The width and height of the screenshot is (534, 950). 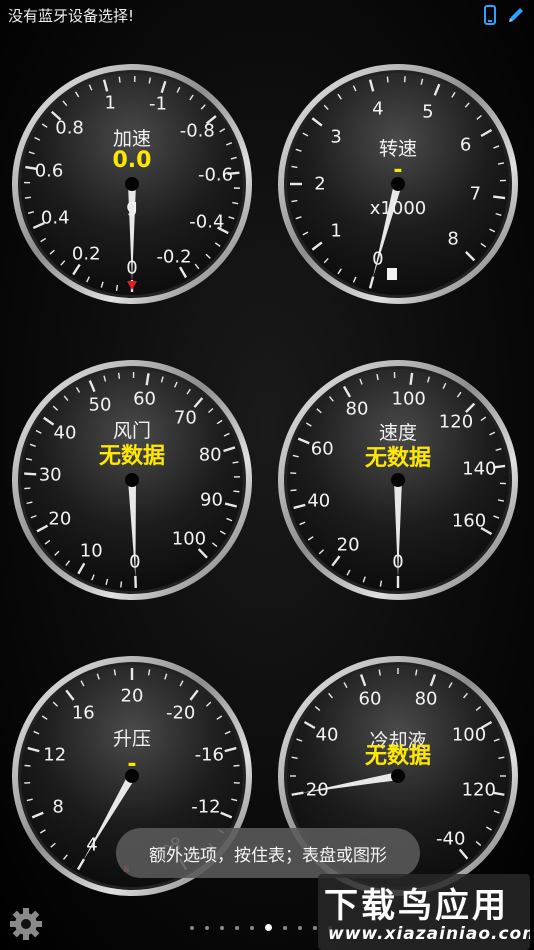 I want to click on watermark-url: www.xiazainiao.com, so click(x=429, y=934).